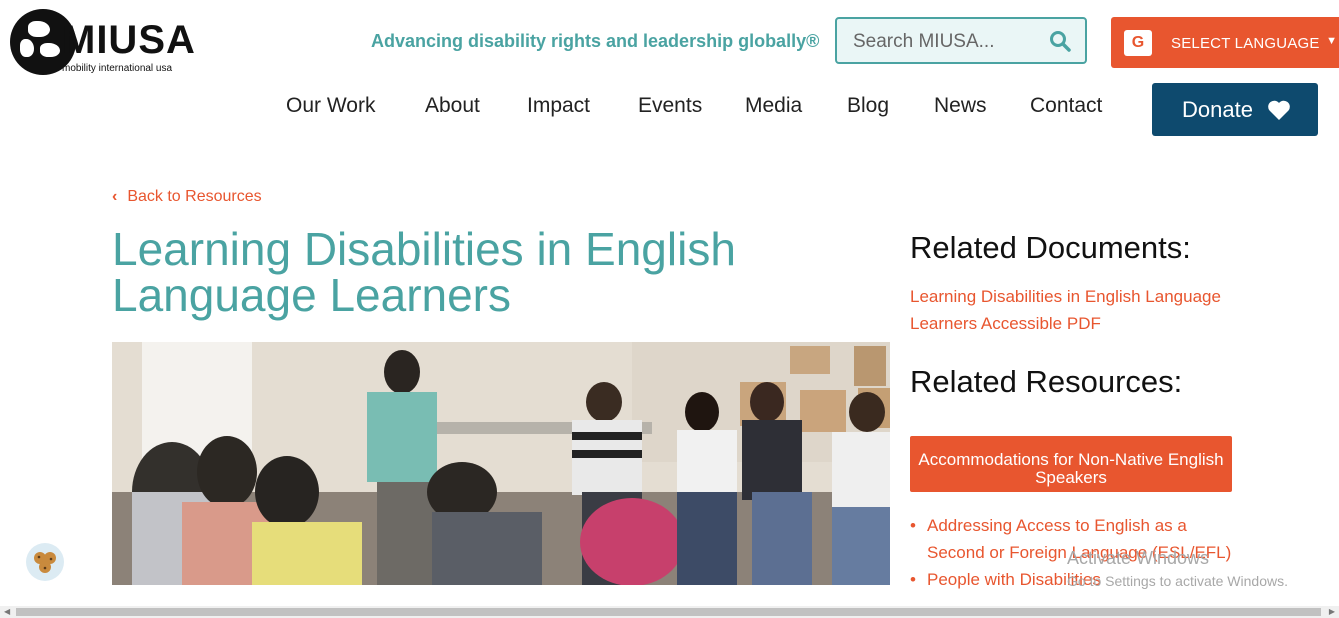 This screenshot has width=1339, height=618. I want to click on donate-button: Donate, so click(1235, 109).